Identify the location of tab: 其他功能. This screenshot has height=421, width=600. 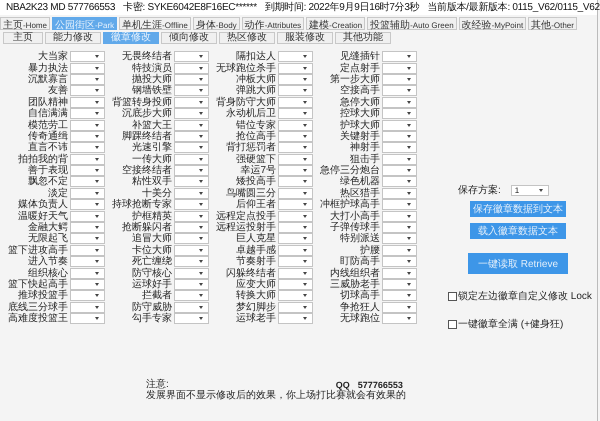
(363, 38).